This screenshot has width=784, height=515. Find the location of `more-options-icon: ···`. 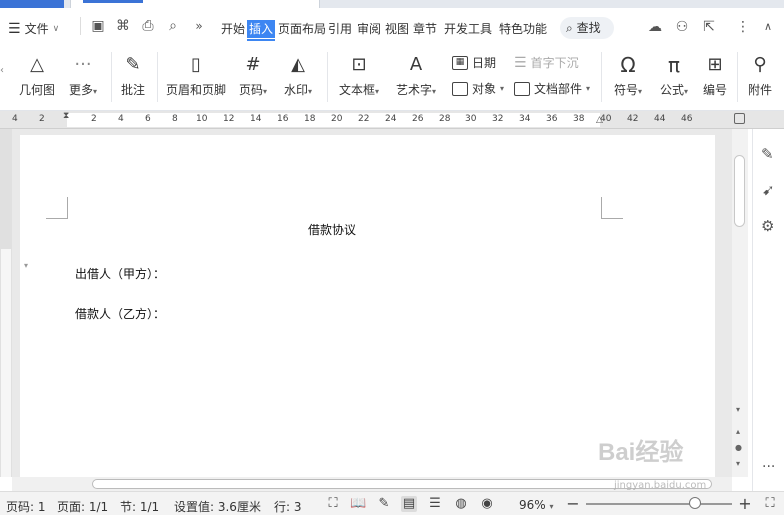

more-options-icon: ··· is located at coordinates (768, 467).